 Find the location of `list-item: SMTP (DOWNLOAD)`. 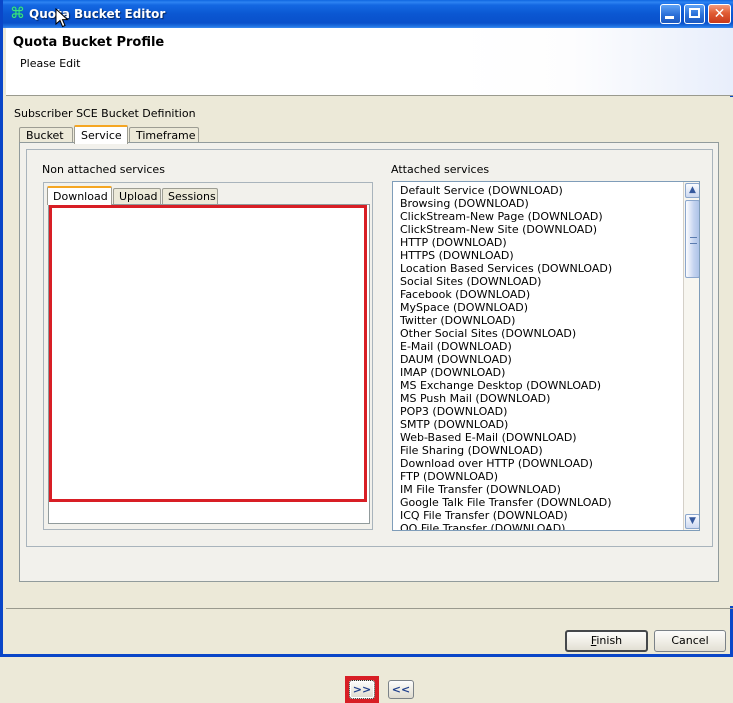

list-item: SMTP (DOWNLOAD) is located at coordinates (540, 424).